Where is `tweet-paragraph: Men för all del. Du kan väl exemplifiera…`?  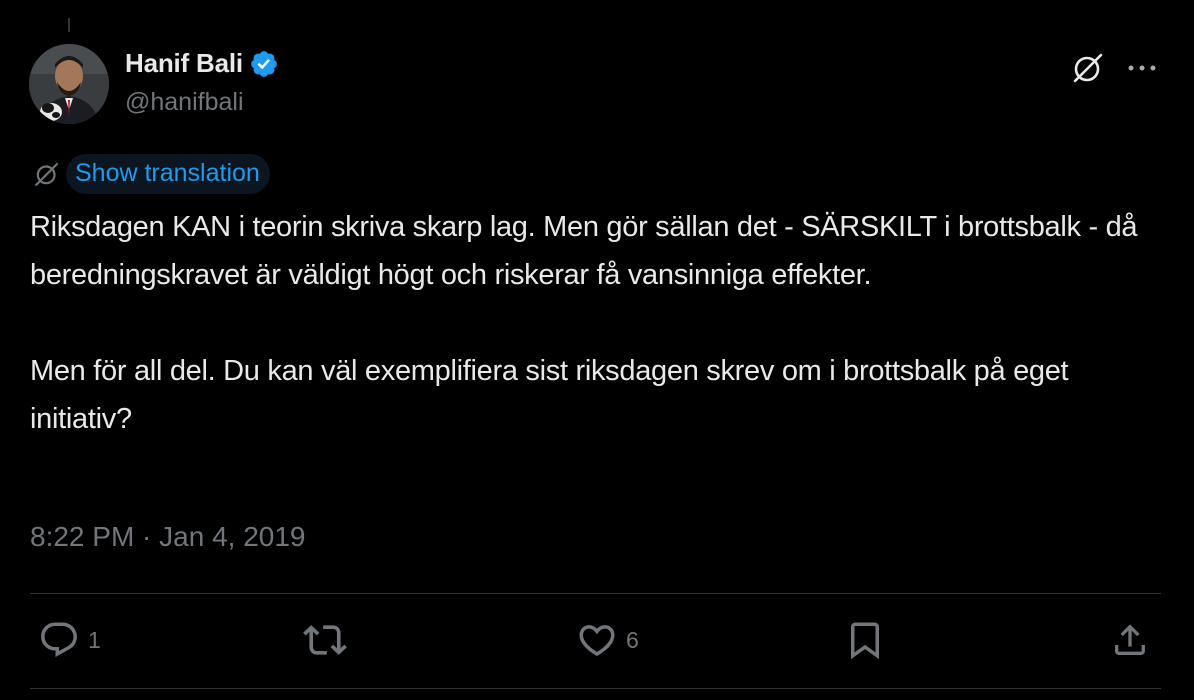 tweet-paragraph: Men för all del. Du kan väl exemplifiera… is located at coordinates (549, 395).